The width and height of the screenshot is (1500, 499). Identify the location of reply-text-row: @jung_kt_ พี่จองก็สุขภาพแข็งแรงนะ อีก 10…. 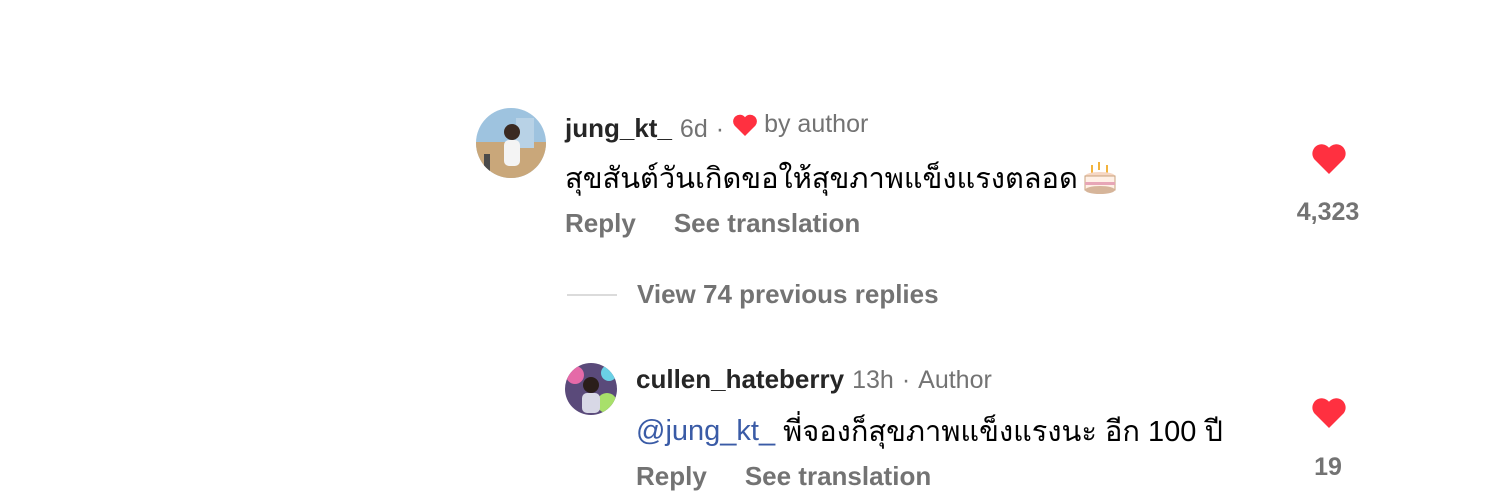
(929, 431).